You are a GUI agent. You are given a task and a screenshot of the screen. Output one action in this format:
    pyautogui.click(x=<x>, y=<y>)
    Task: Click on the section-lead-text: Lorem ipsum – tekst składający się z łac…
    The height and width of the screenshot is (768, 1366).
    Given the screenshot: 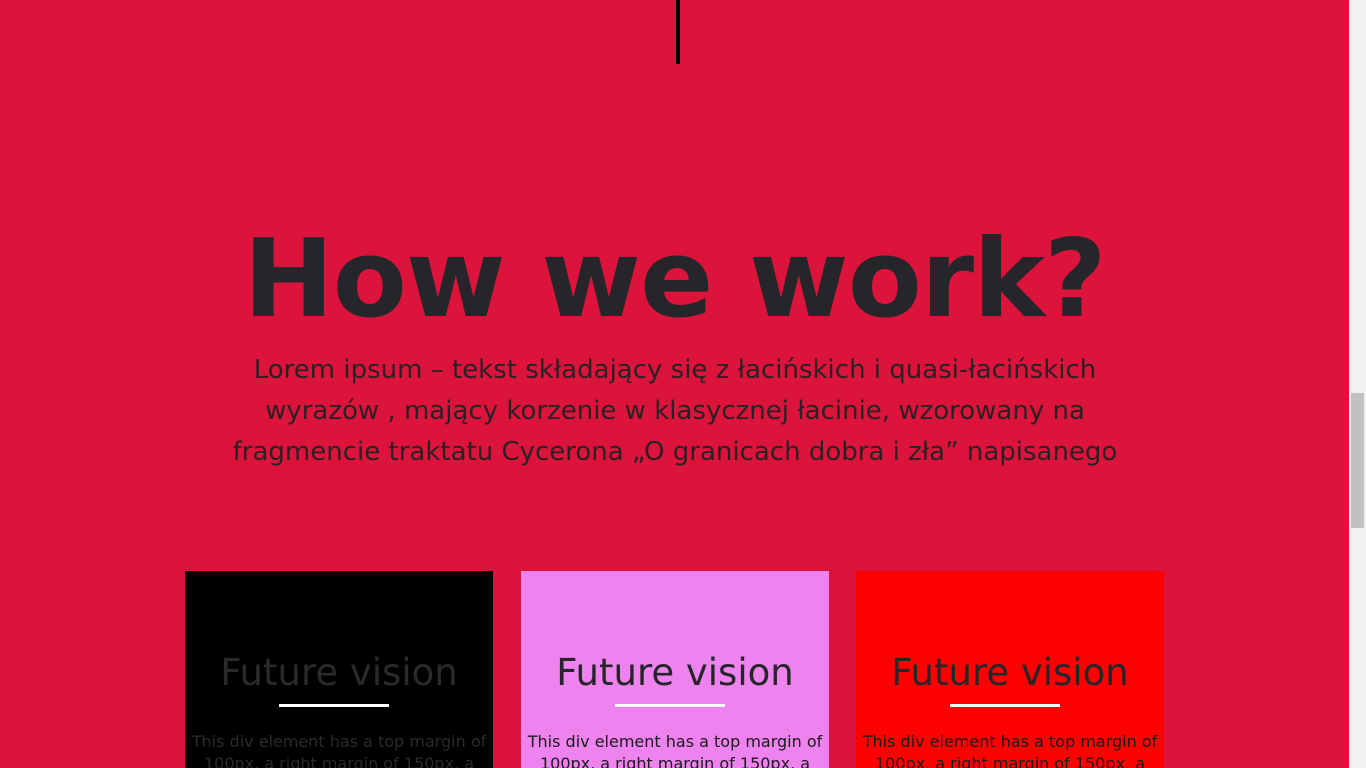 What is the action you would take?
    pyautogui.click(x=675, y=411)
    